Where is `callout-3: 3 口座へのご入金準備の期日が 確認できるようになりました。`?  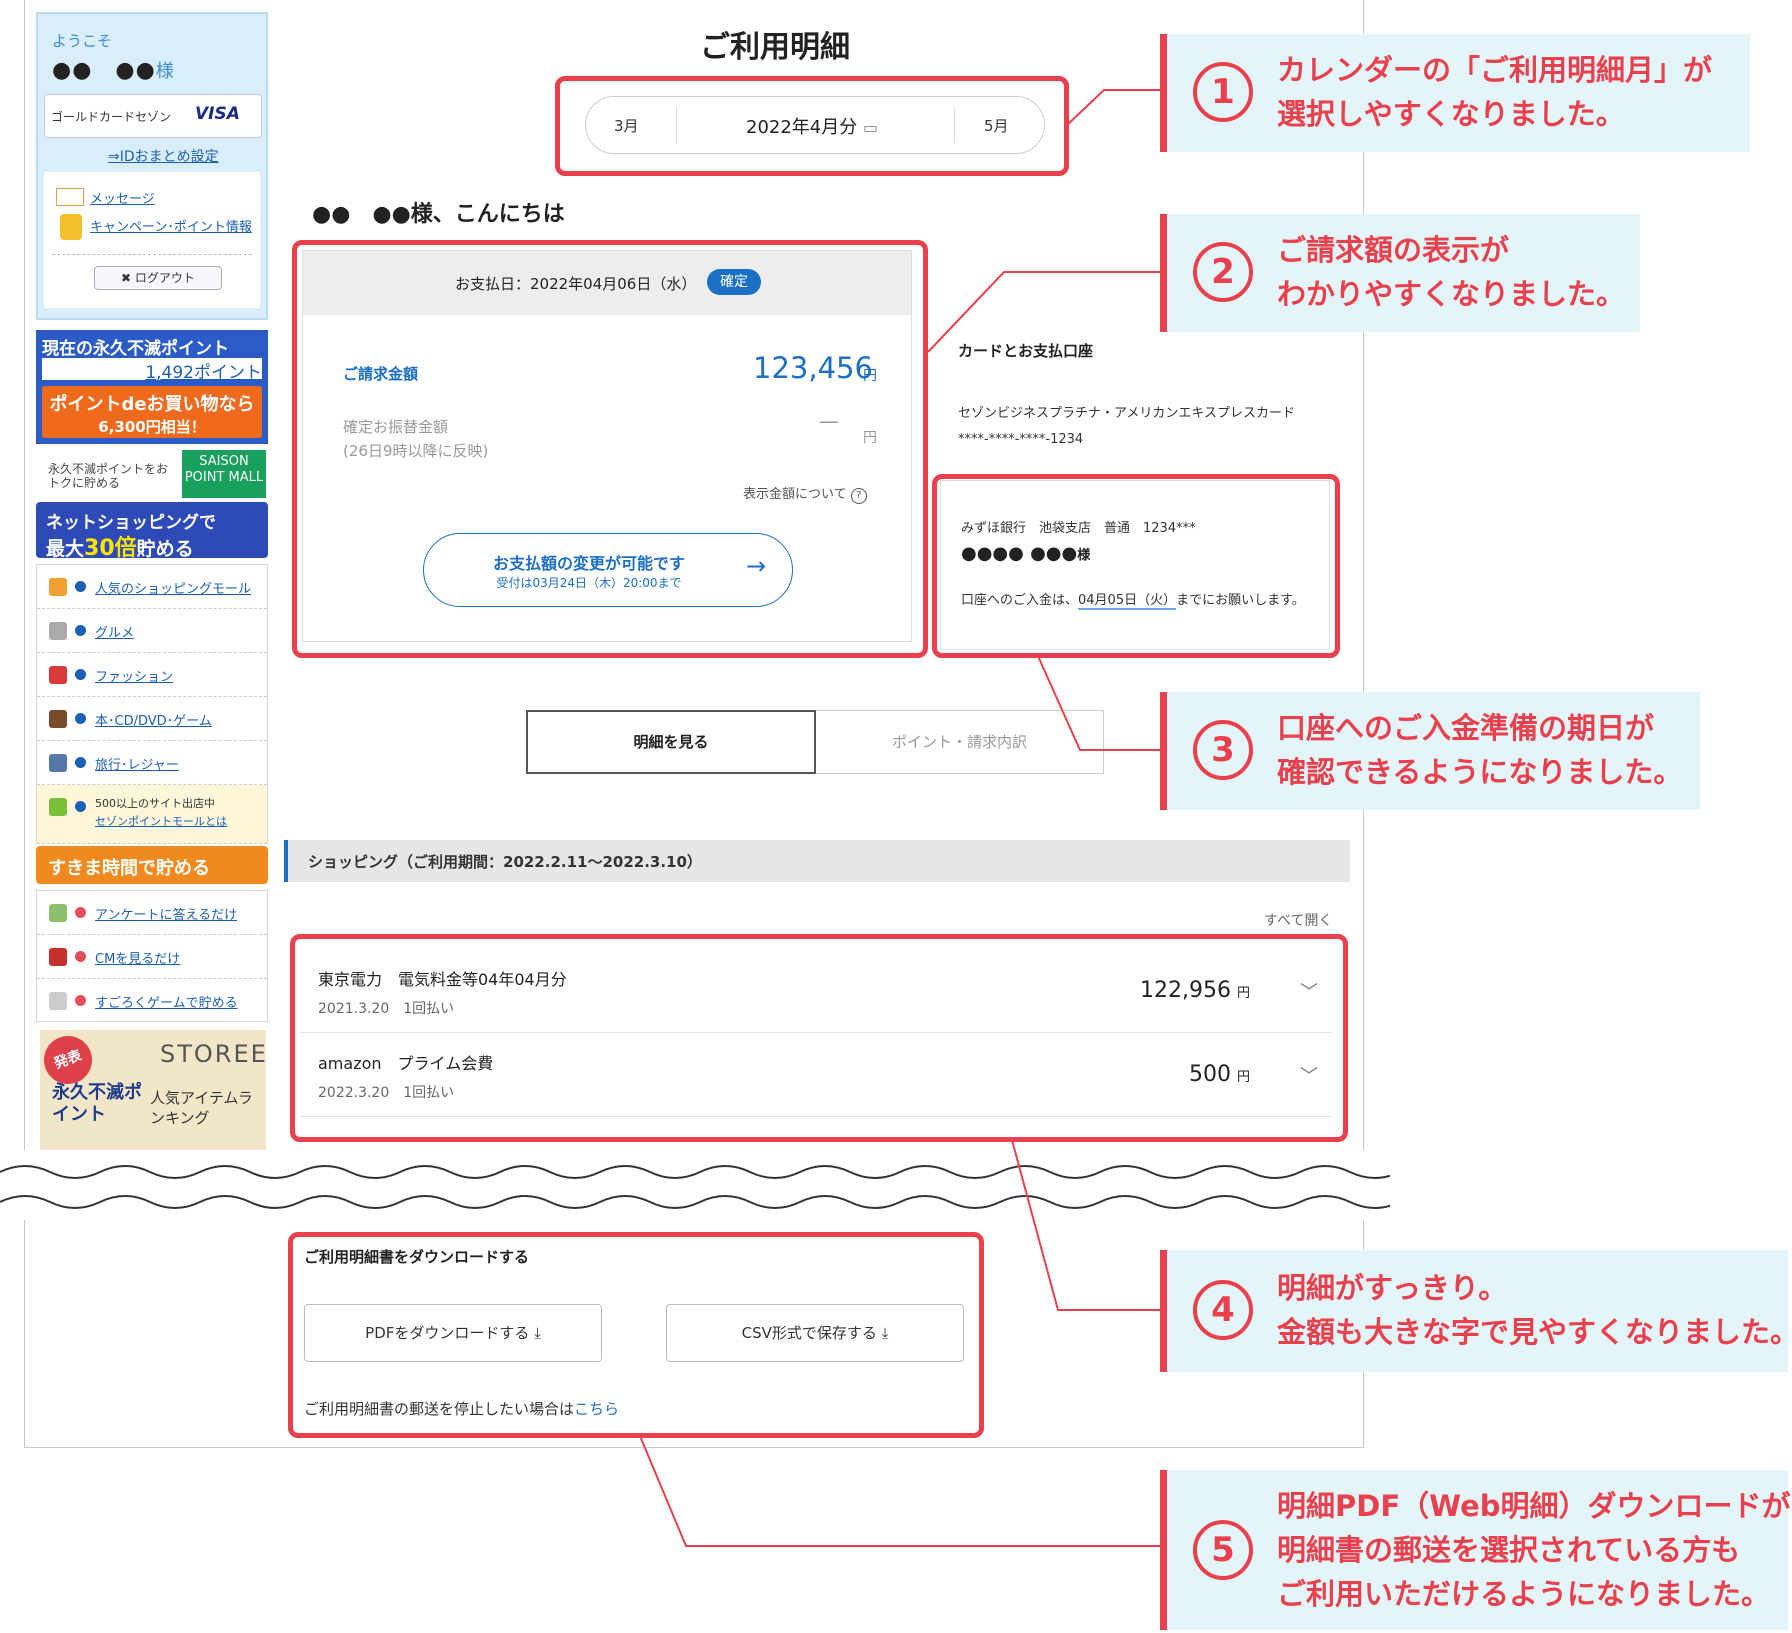 callout-3: 3 口座へのご入金準備の期日が 確認できるようになりました。 is located at coordinates (1430, 751).